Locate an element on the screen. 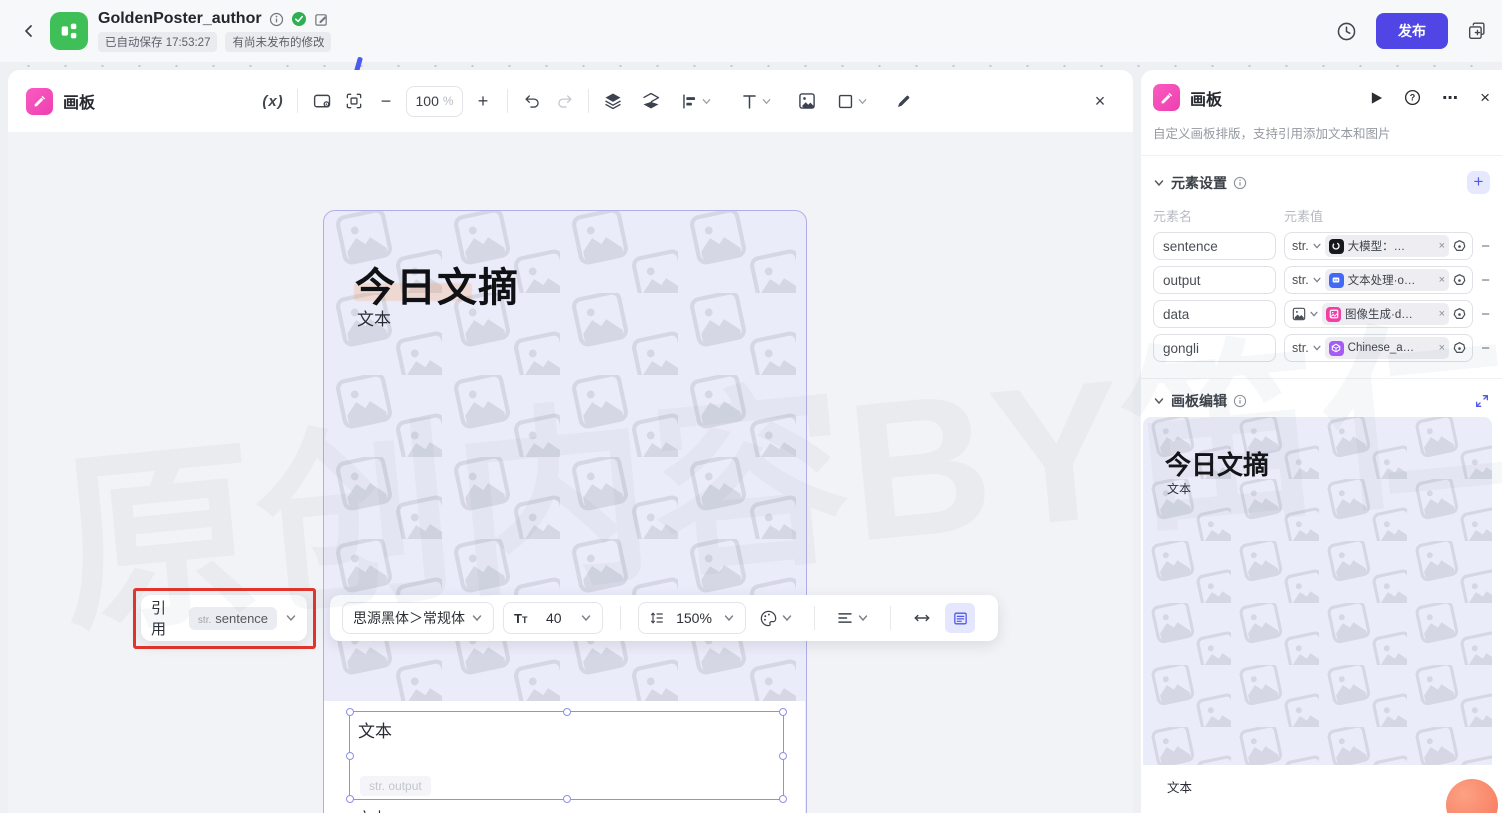 The image size is (1502, 813). duplicate-window-icon is located at coordinates (1477, 31).